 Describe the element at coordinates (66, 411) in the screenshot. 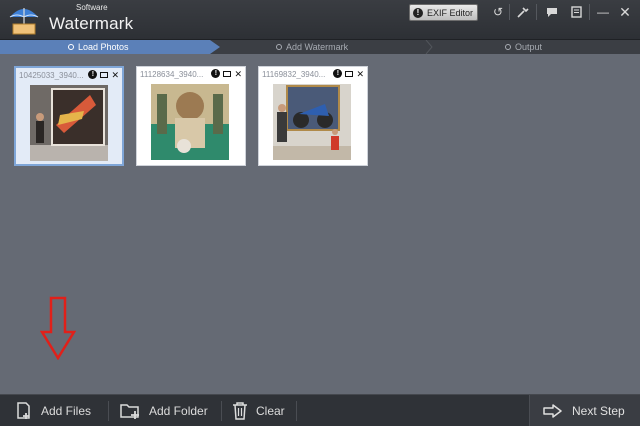

I see `add-files-label: Add Files` at that location.